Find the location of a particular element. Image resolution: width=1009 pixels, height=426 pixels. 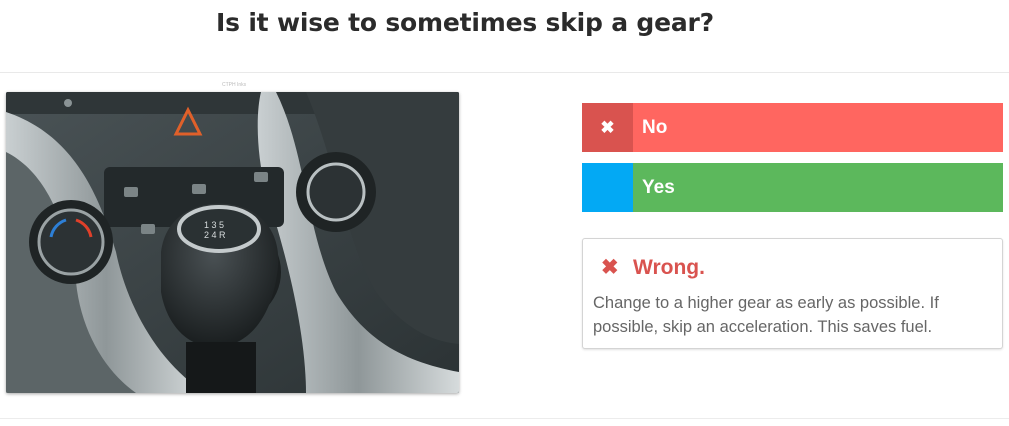

answer-no-button: ✖ No is located at coordinates (792, 127).